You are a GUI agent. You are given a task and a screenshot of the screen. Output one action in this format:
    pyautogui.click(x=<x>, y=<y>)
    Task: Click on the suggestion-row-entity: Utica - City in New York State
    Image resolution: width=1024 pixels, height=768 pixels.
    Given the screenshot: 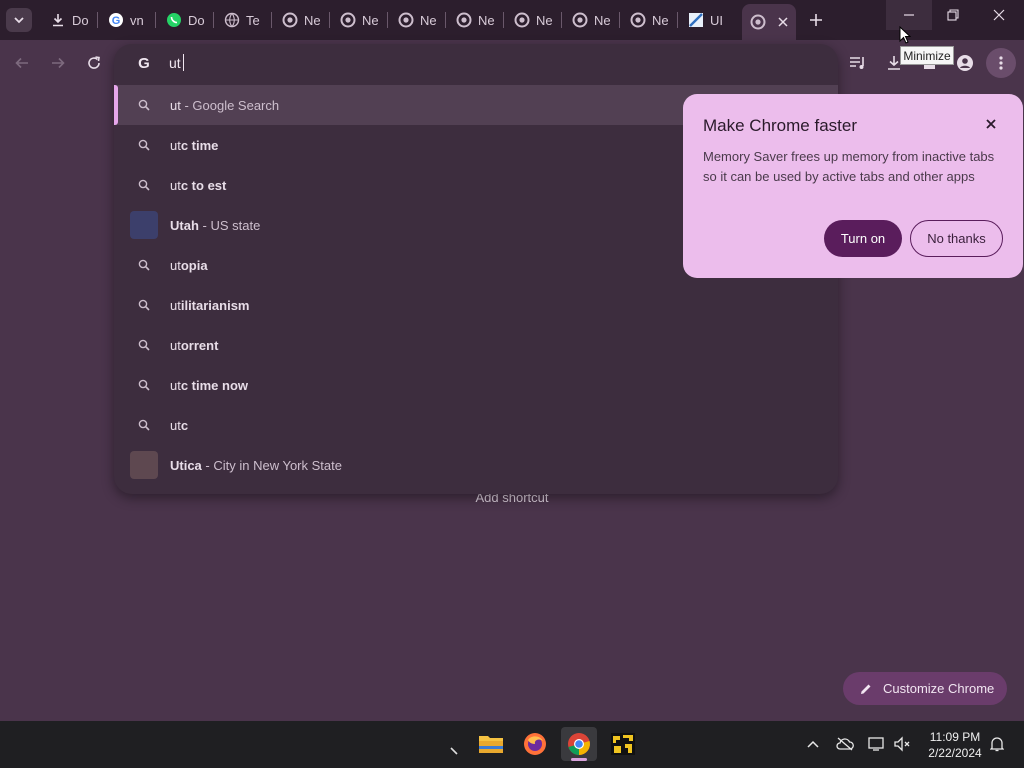 What is the action you would take?
    pyautogui.click(x=476, y=465)
    